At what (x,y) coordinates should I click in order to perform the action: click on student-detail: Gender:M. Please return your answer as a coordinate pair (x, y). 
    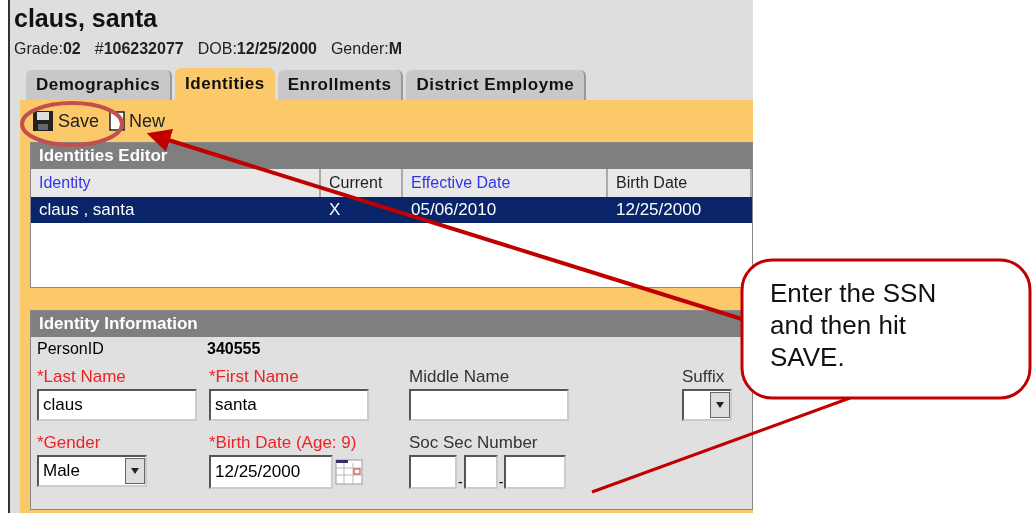
    Looking at the image, I should click on (366, 49).